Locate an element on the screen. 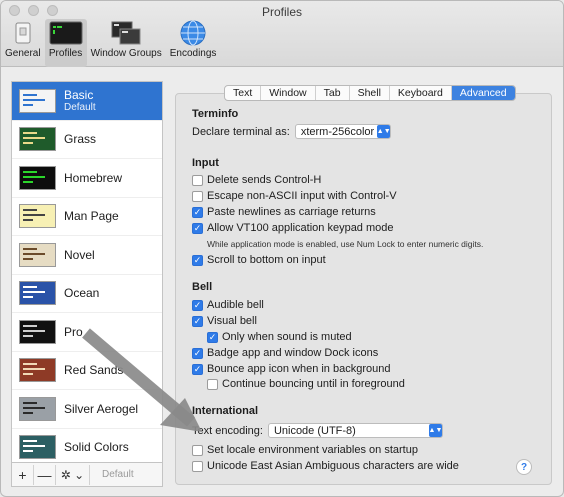 This screenshot has width=564, height=497. toolbar-profiles: Profiles is located at coordinates (65, 43).